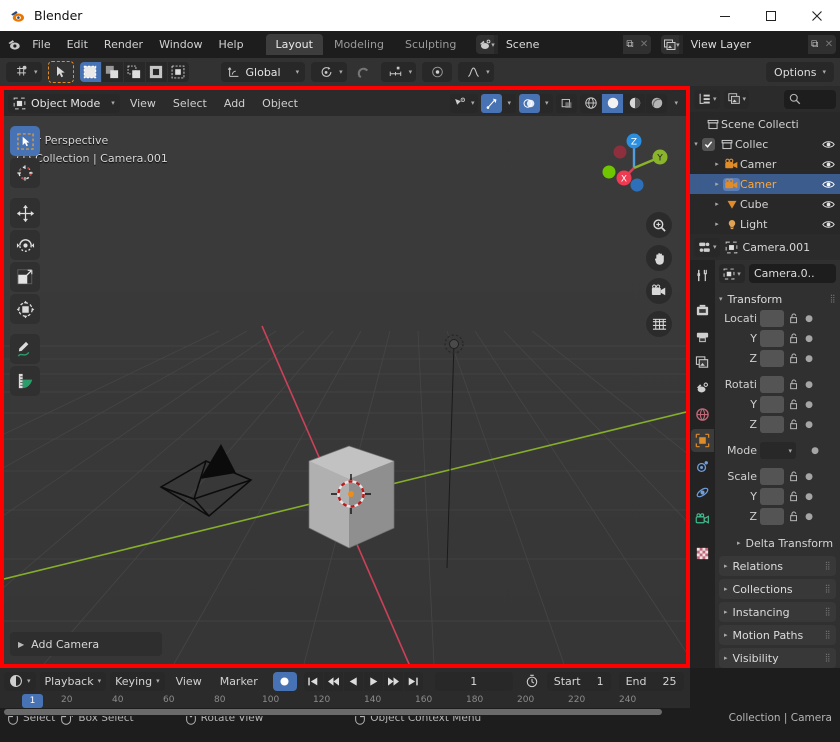 The width and height of the screenshot is (840, 742). Describe the element at coordinates (613, 103) in the screenshot. I see `solid-shading-icon` at that location.